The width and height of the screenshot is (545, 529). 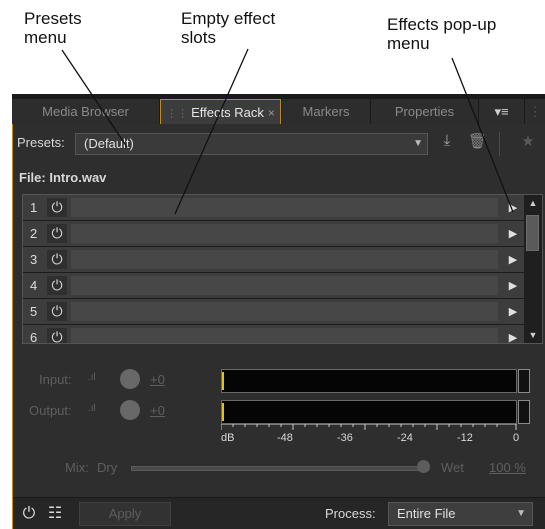 What do you see at coordinates (279, 513) in the screenshot?
I see `bottom-toolbar: ⏻ ☷ Apply Process: Entire File ▼` at bounding box center [279, 513].